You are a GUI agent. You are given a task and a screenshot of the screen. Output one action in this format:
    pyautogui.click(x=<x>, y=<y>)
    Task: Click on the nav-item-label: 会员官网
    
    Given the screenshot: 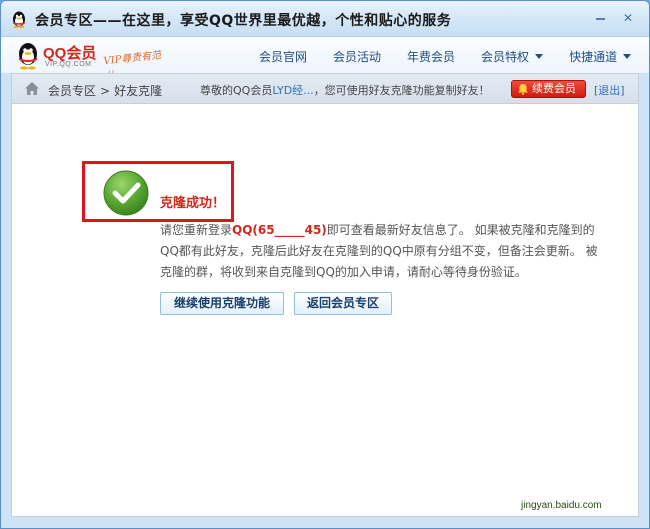 What is the action you would take?
    pyautogui.click(x=283, y=57)
    